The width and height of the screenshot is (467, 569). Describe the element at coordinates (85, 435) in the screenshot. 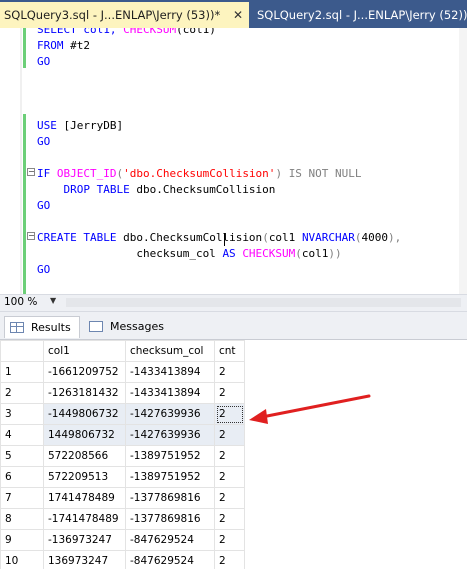

I see `cell-col1: 1449806732` at that location.